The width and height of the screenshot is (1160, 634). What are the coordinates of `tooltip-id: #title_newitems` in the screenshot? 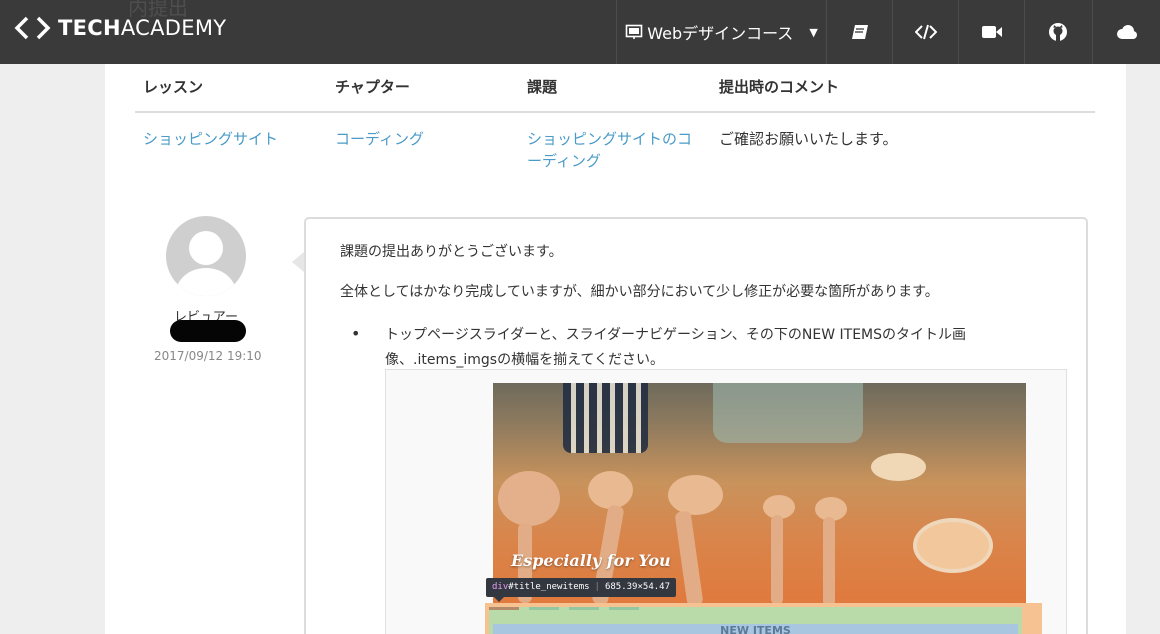 It's located at (549, 587).